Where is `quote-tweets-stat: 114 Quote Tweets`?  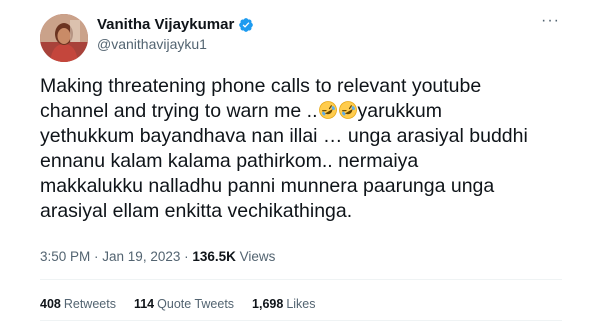 quote-tweets-stat: 114 Quote Tweets is located at coordinates (184, 304).